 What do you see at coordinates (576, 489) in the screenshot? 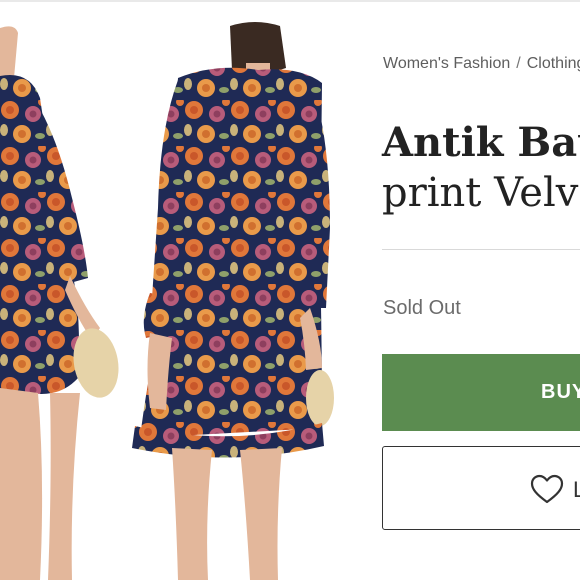
I see `like-button-label: L` at bounding box center [576, 489].